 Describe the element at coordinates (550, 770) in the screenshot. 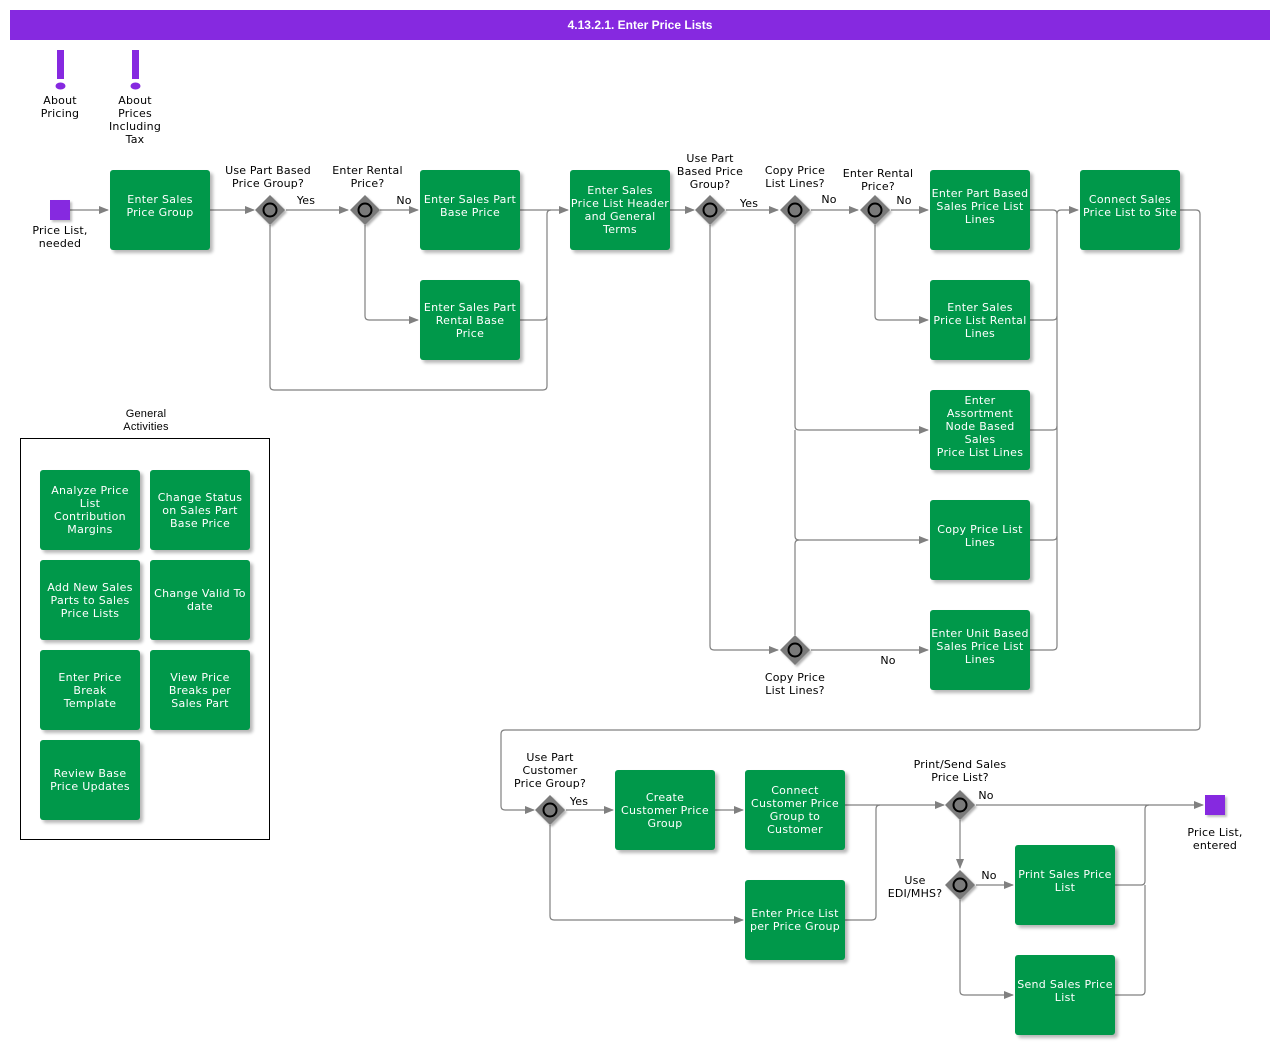

I see `gateway-g7-label: Use Part Customer Price Group?` at that location.